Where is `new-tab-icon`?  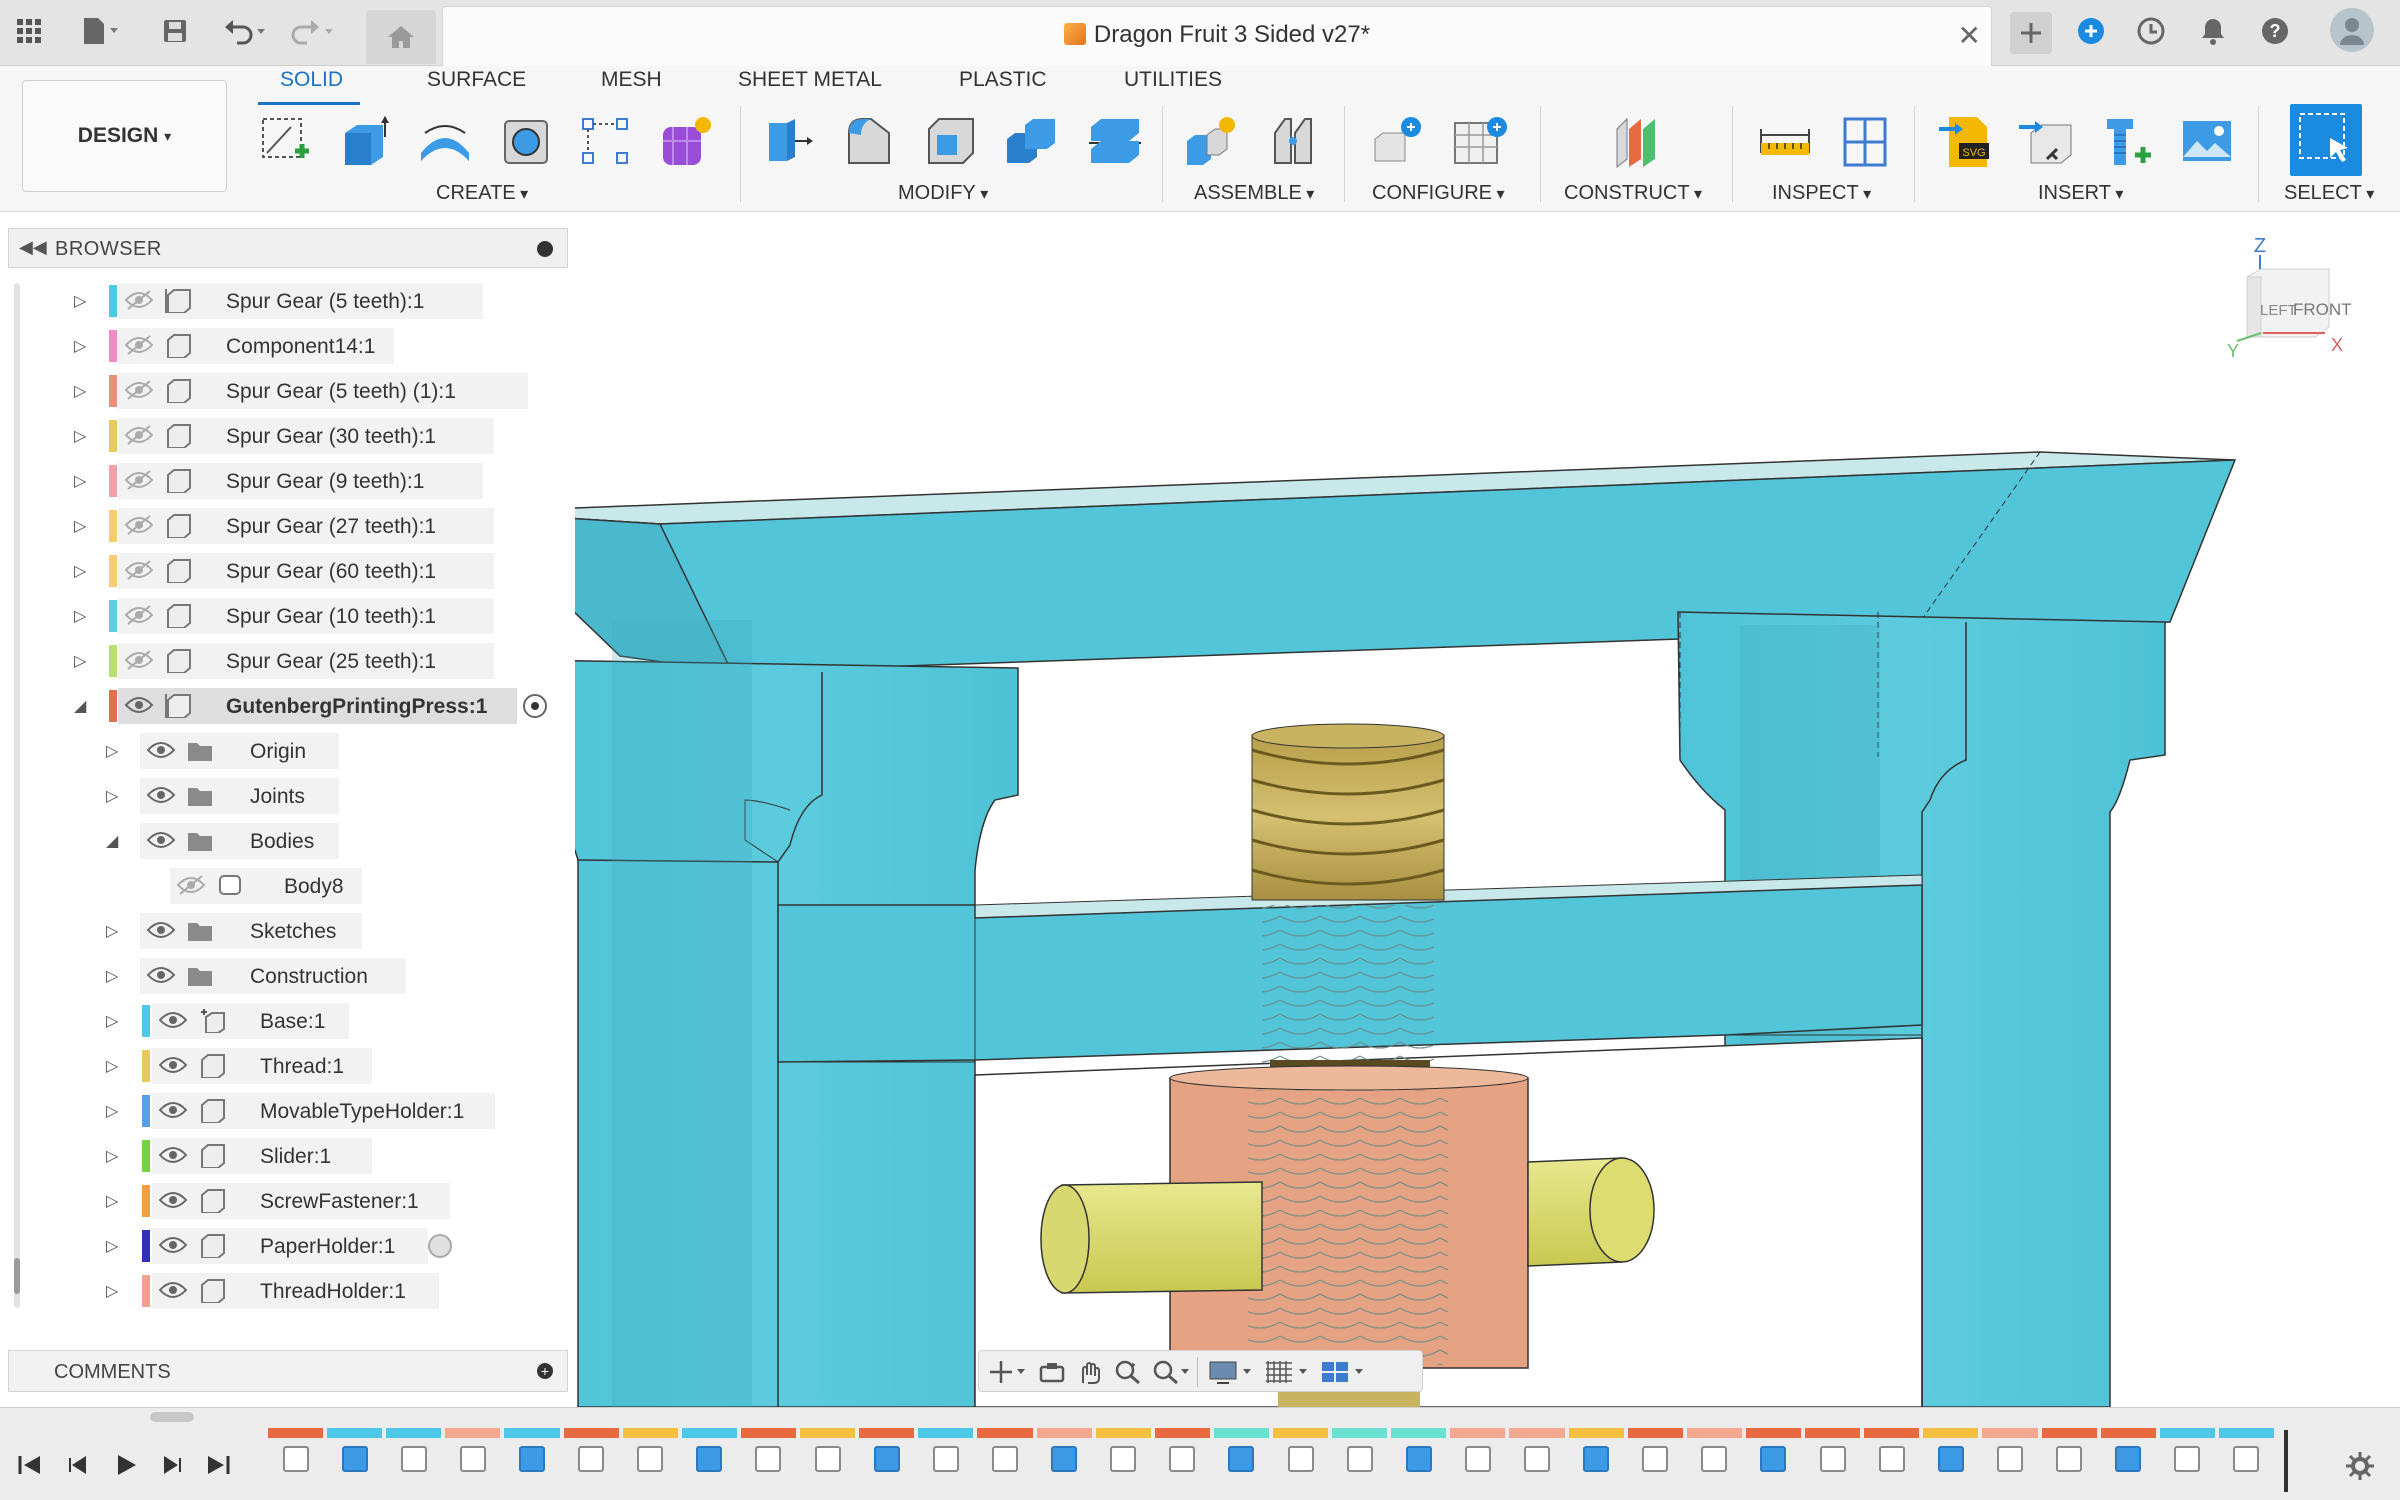
new-tab-icon is located at coordinates (2031, 33).